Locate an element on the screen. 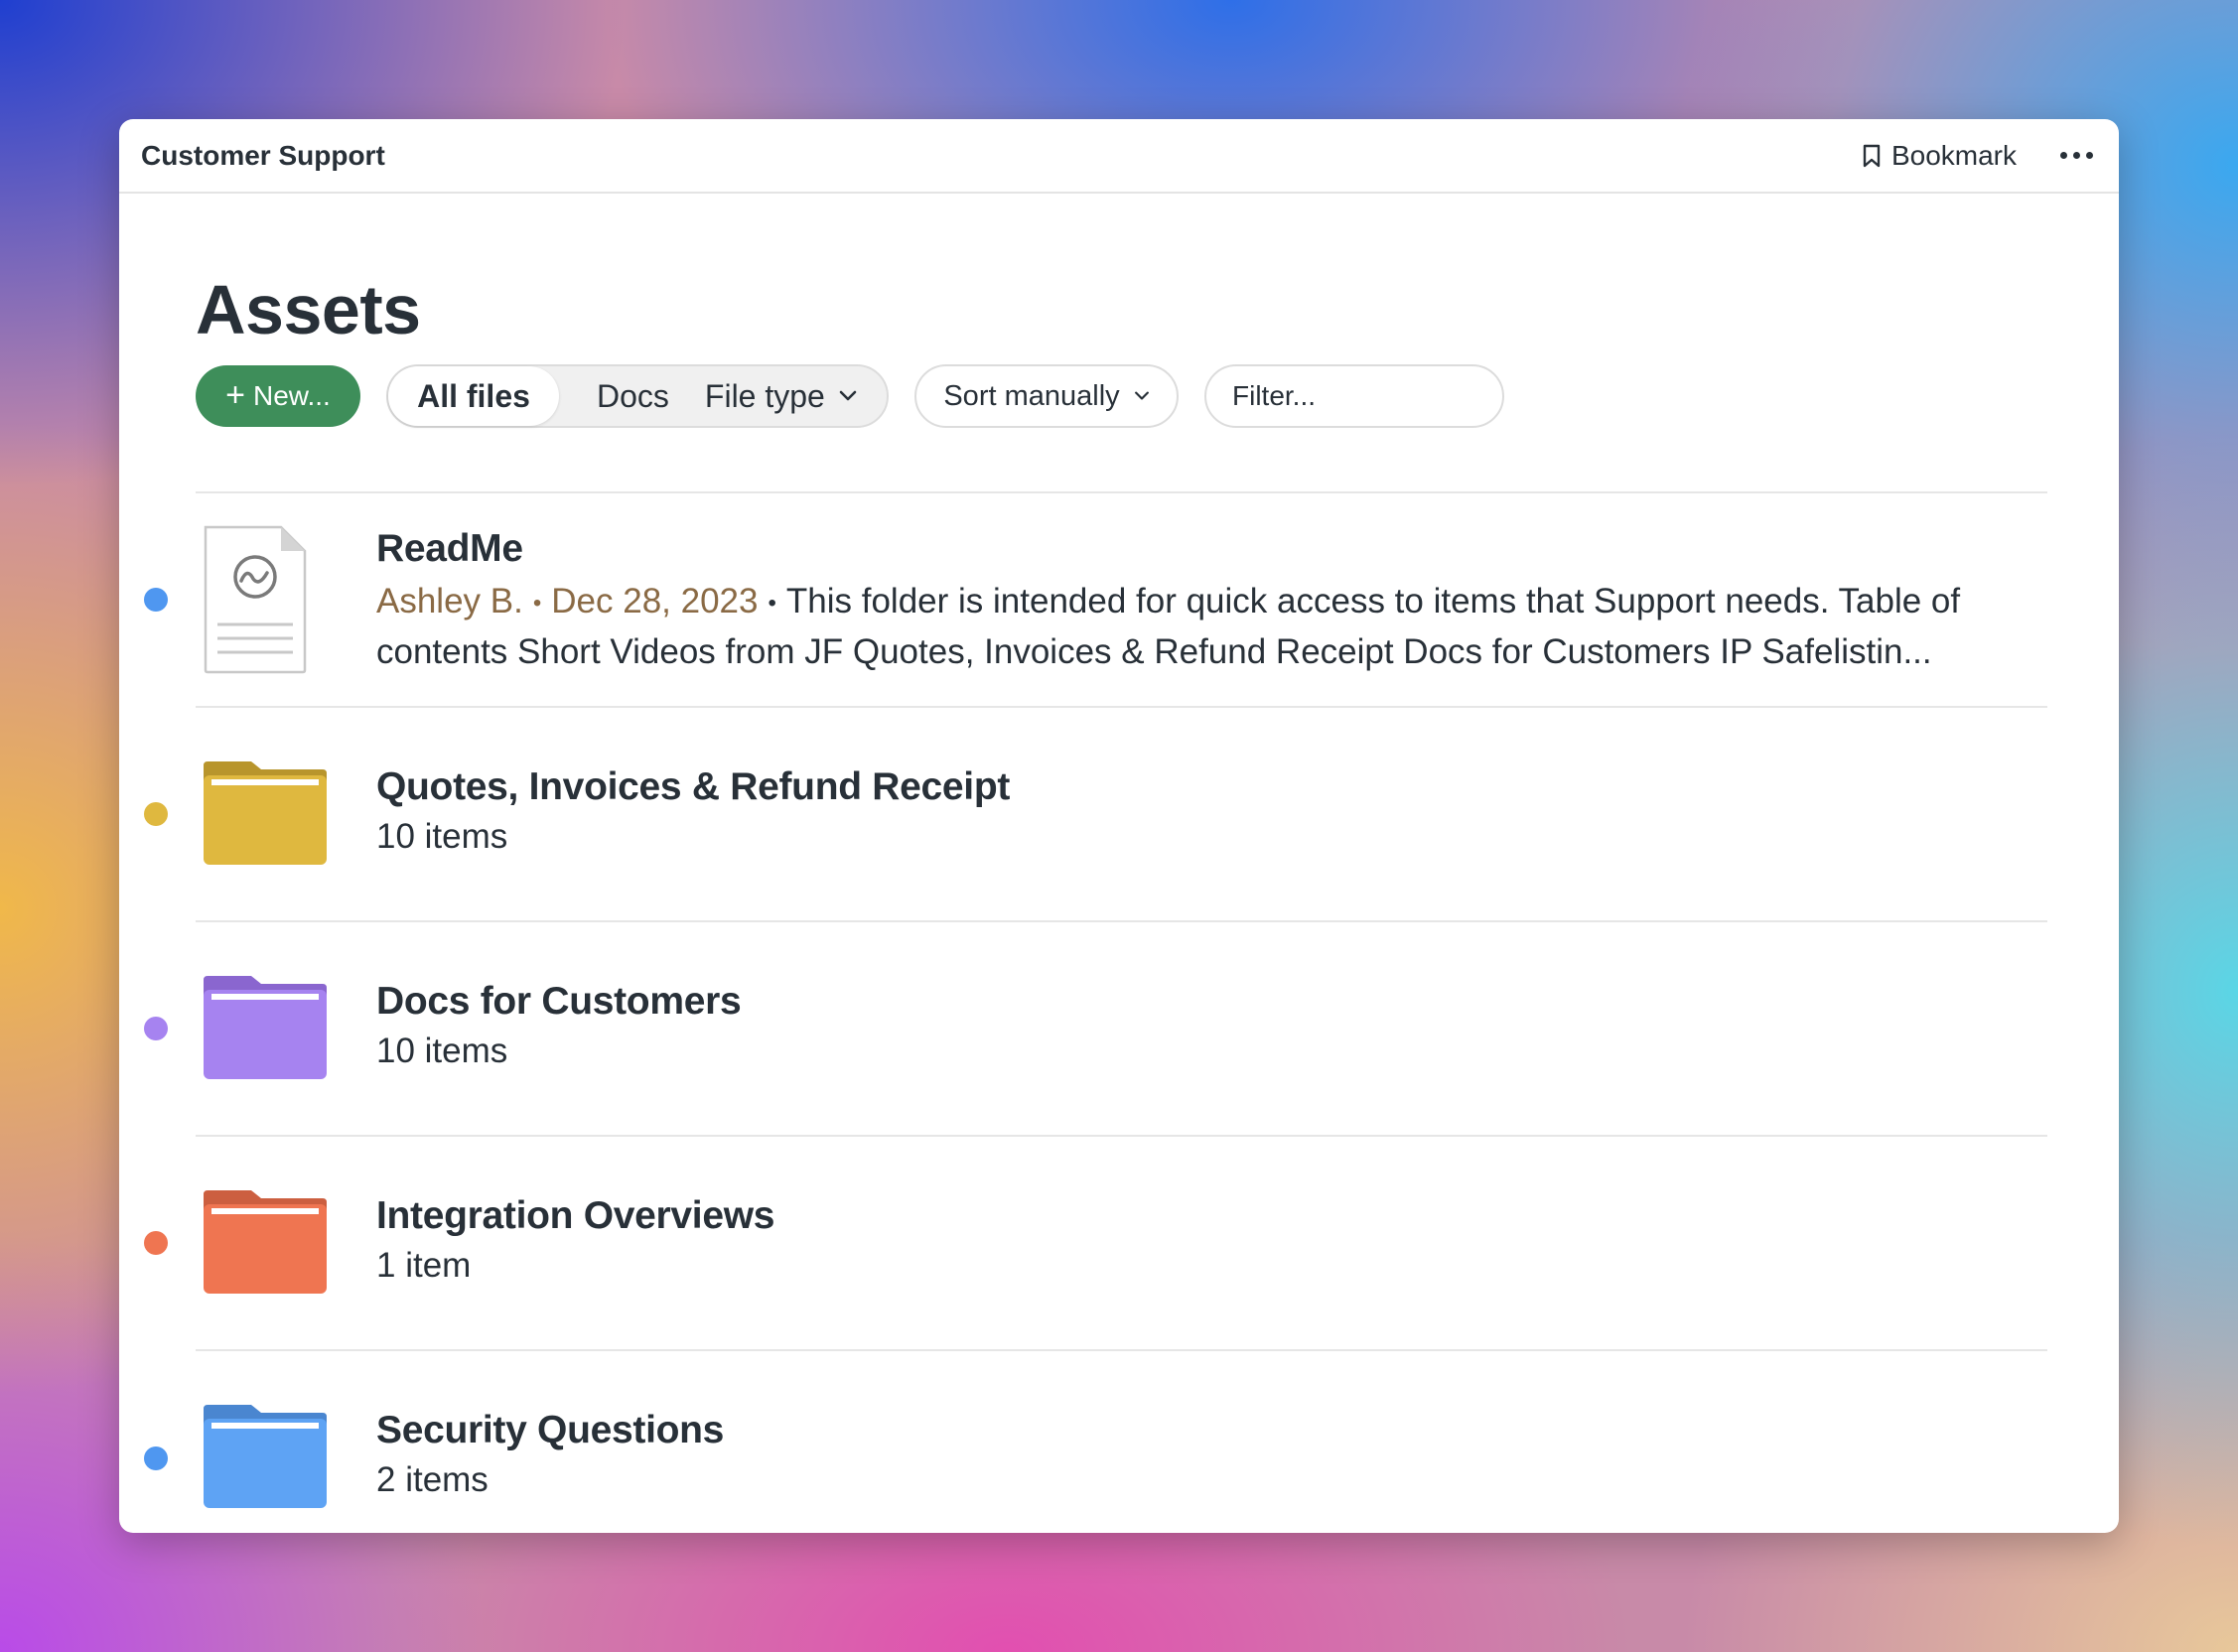 This screenshot has height=1652, width=2238. sort-dropdown: Sort manually is located at coordinates (1047, 396).